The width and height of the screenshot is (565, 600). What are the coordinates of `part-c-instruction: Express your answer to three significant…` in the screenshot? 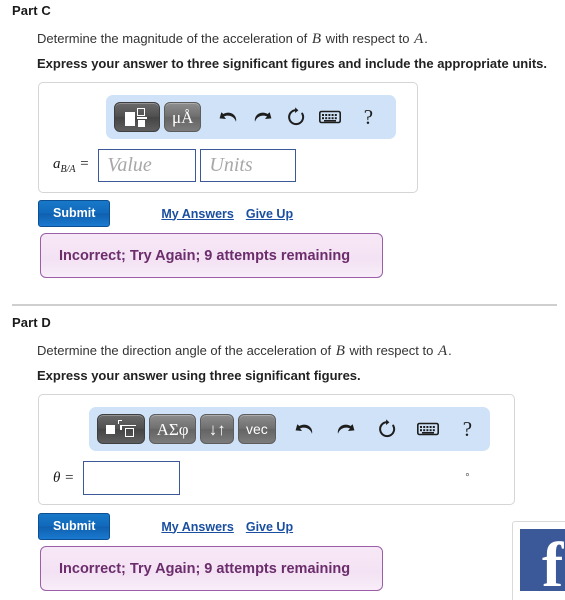 It's located at (292, 63).